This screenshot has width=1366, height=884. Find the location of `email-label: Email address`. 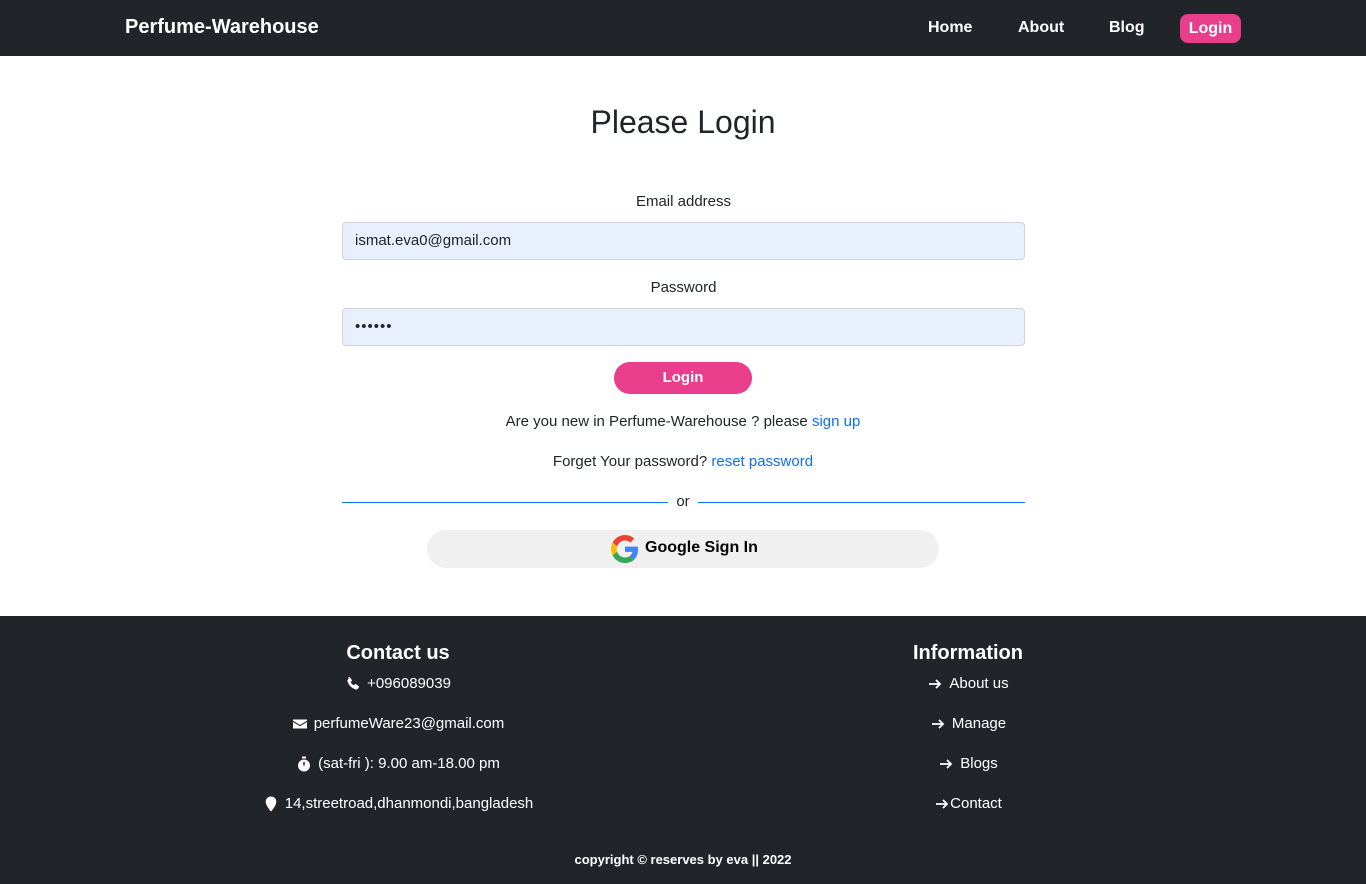

email-label: Email address is located at coordinates (683, 201).